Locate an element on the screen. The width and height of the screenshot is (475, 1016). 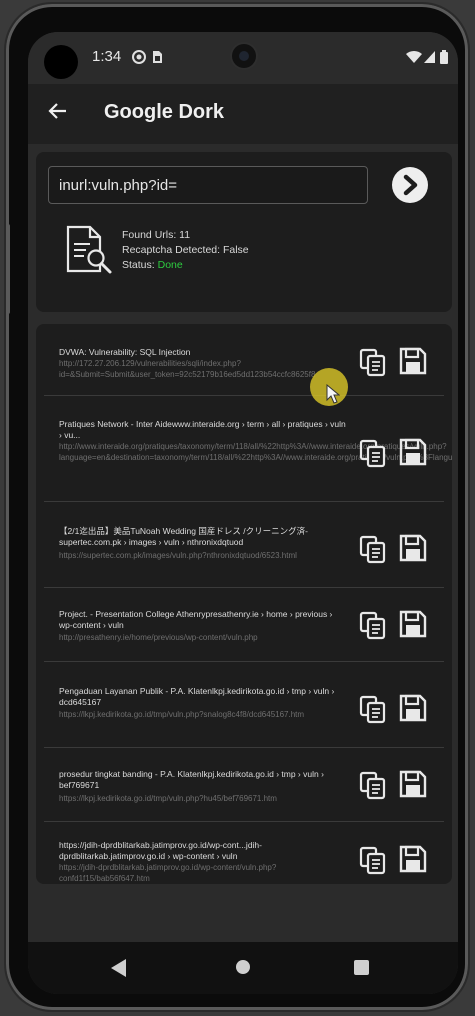
status-bar: 1:34 is located at coordinates (243, 58).